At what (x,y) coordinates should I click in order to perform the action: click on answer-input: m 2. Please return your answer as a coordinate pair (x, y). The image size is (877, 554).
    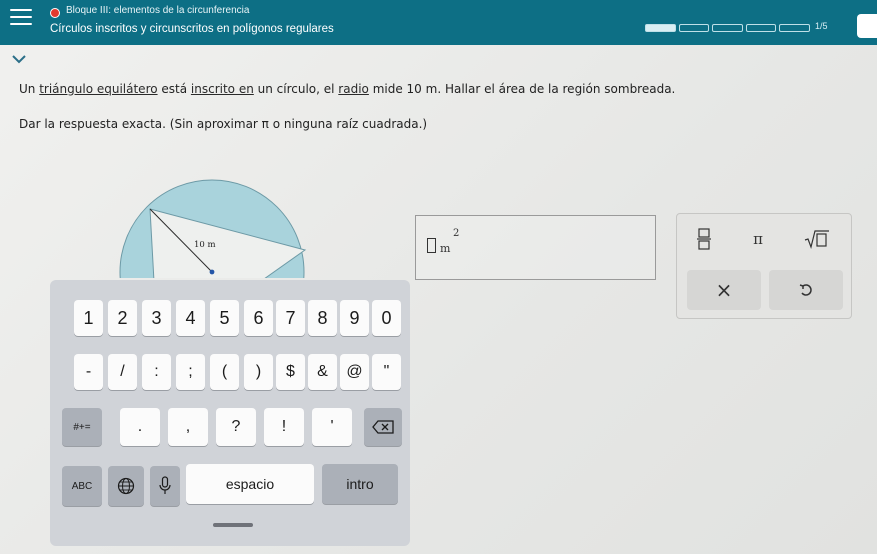
    Looking at the image, I should click on (535, 247).